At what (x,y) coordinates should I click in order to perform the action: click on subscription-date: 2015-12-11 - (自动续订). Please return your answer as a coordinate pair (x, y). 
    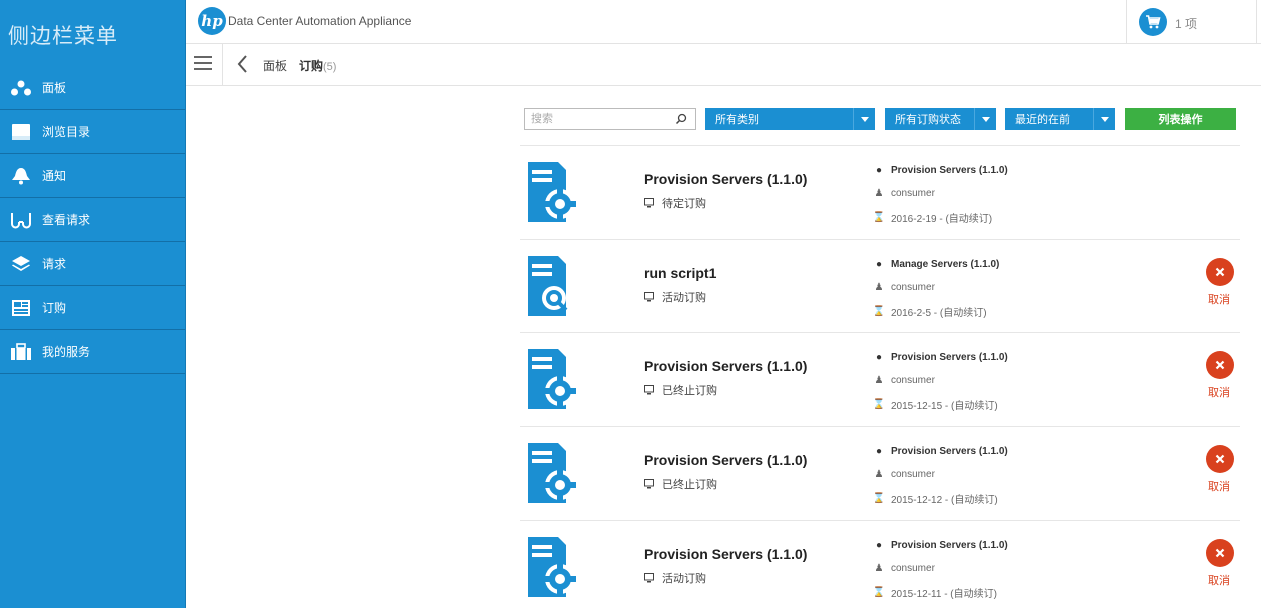
    Looking at the image, I should click on (944, 594).